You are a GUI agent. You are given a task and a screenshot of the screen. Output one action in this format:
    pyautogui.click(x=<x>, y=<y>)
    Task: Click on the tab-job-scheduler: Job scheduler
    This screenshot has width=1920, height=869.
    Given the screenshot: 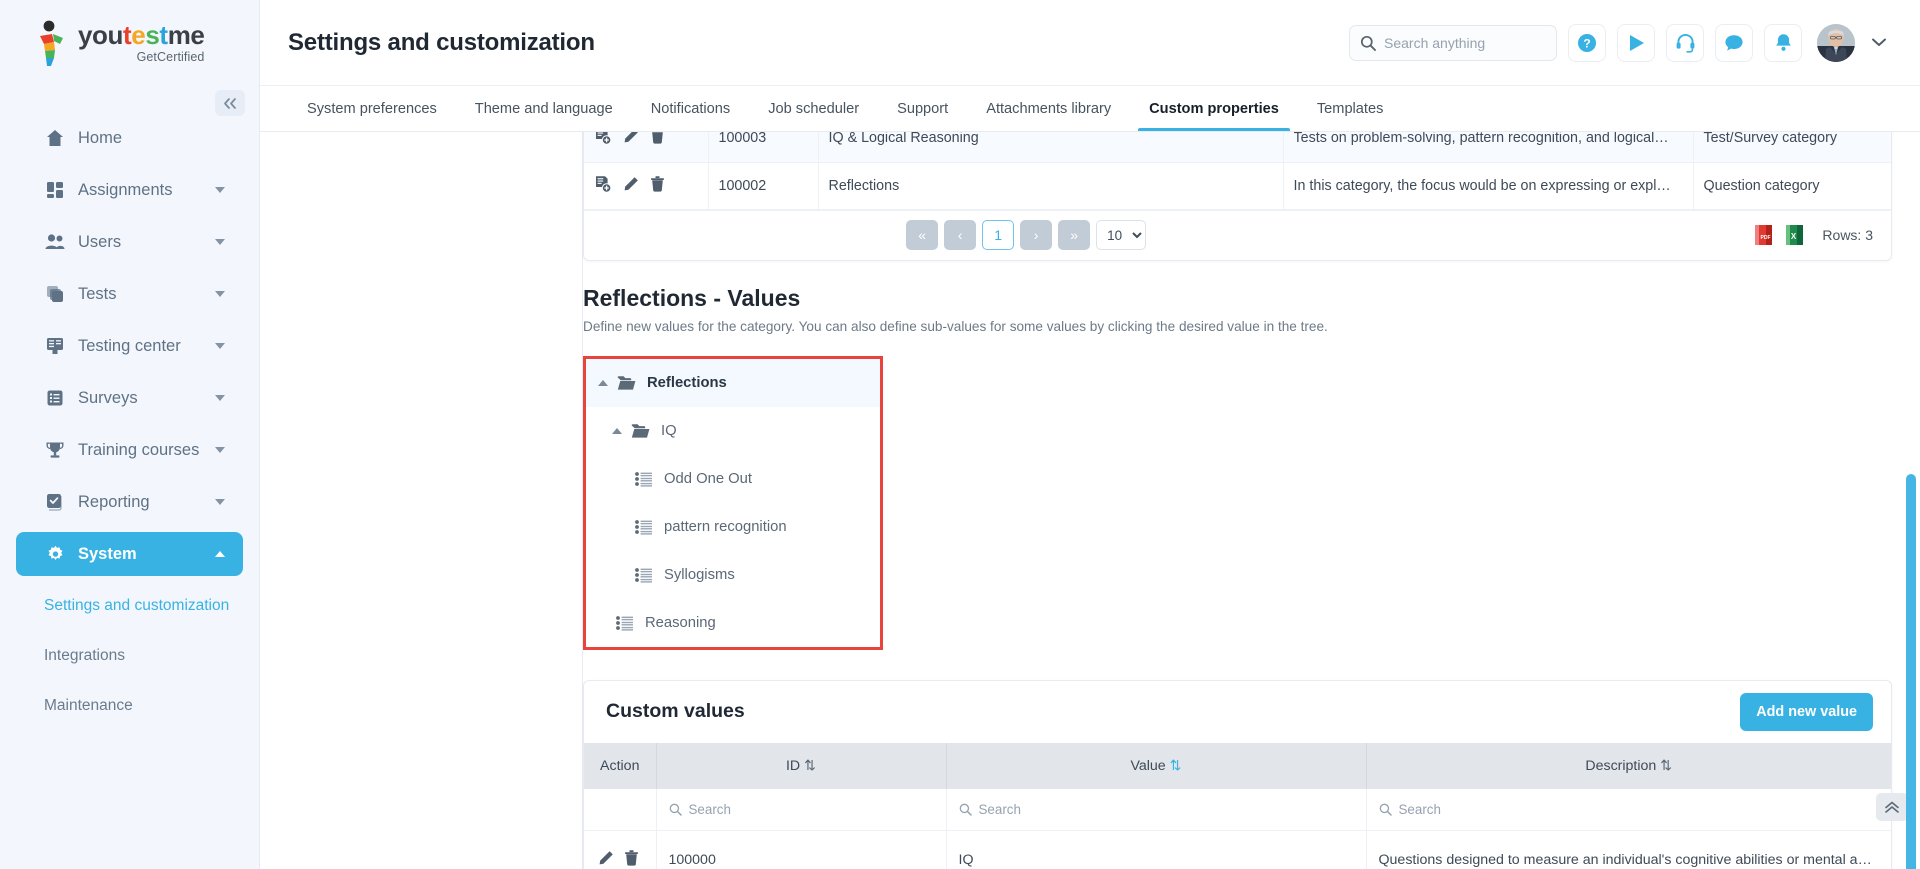 What is the action you would take?
    pyautogui.click(x=813, y=108)
    